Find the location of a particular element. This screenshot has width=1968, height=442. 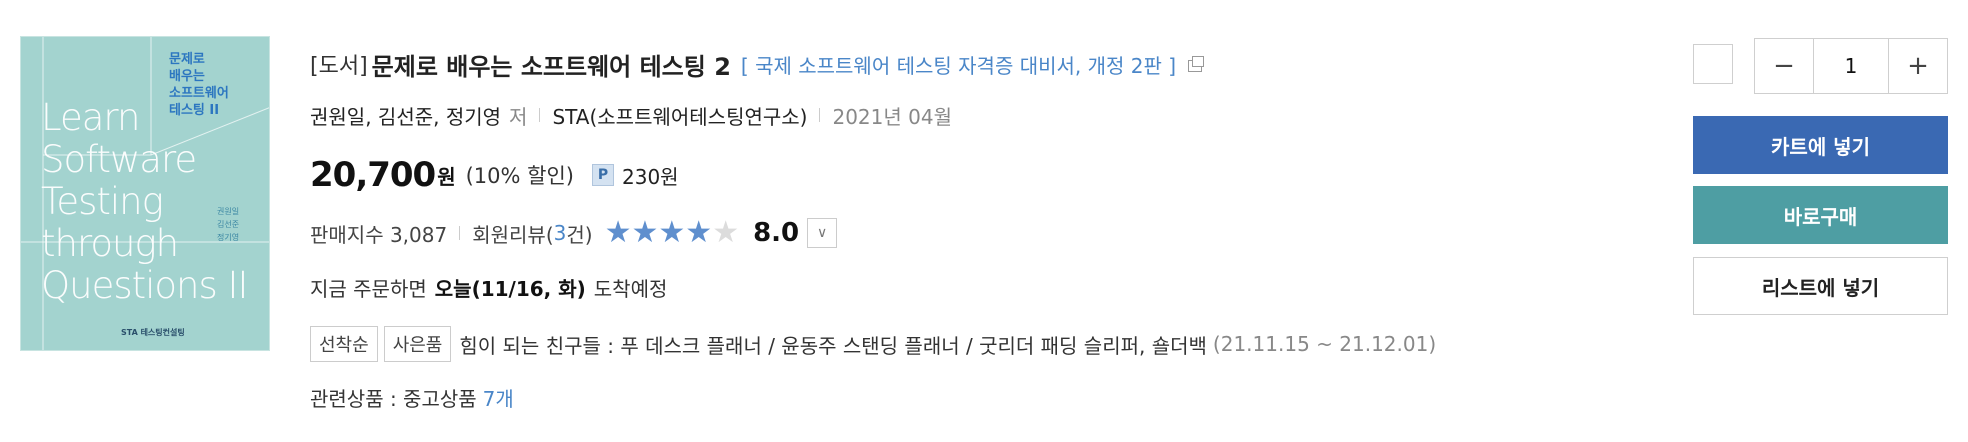

cover-author: 김선준 is located at coordinates (228, 224).